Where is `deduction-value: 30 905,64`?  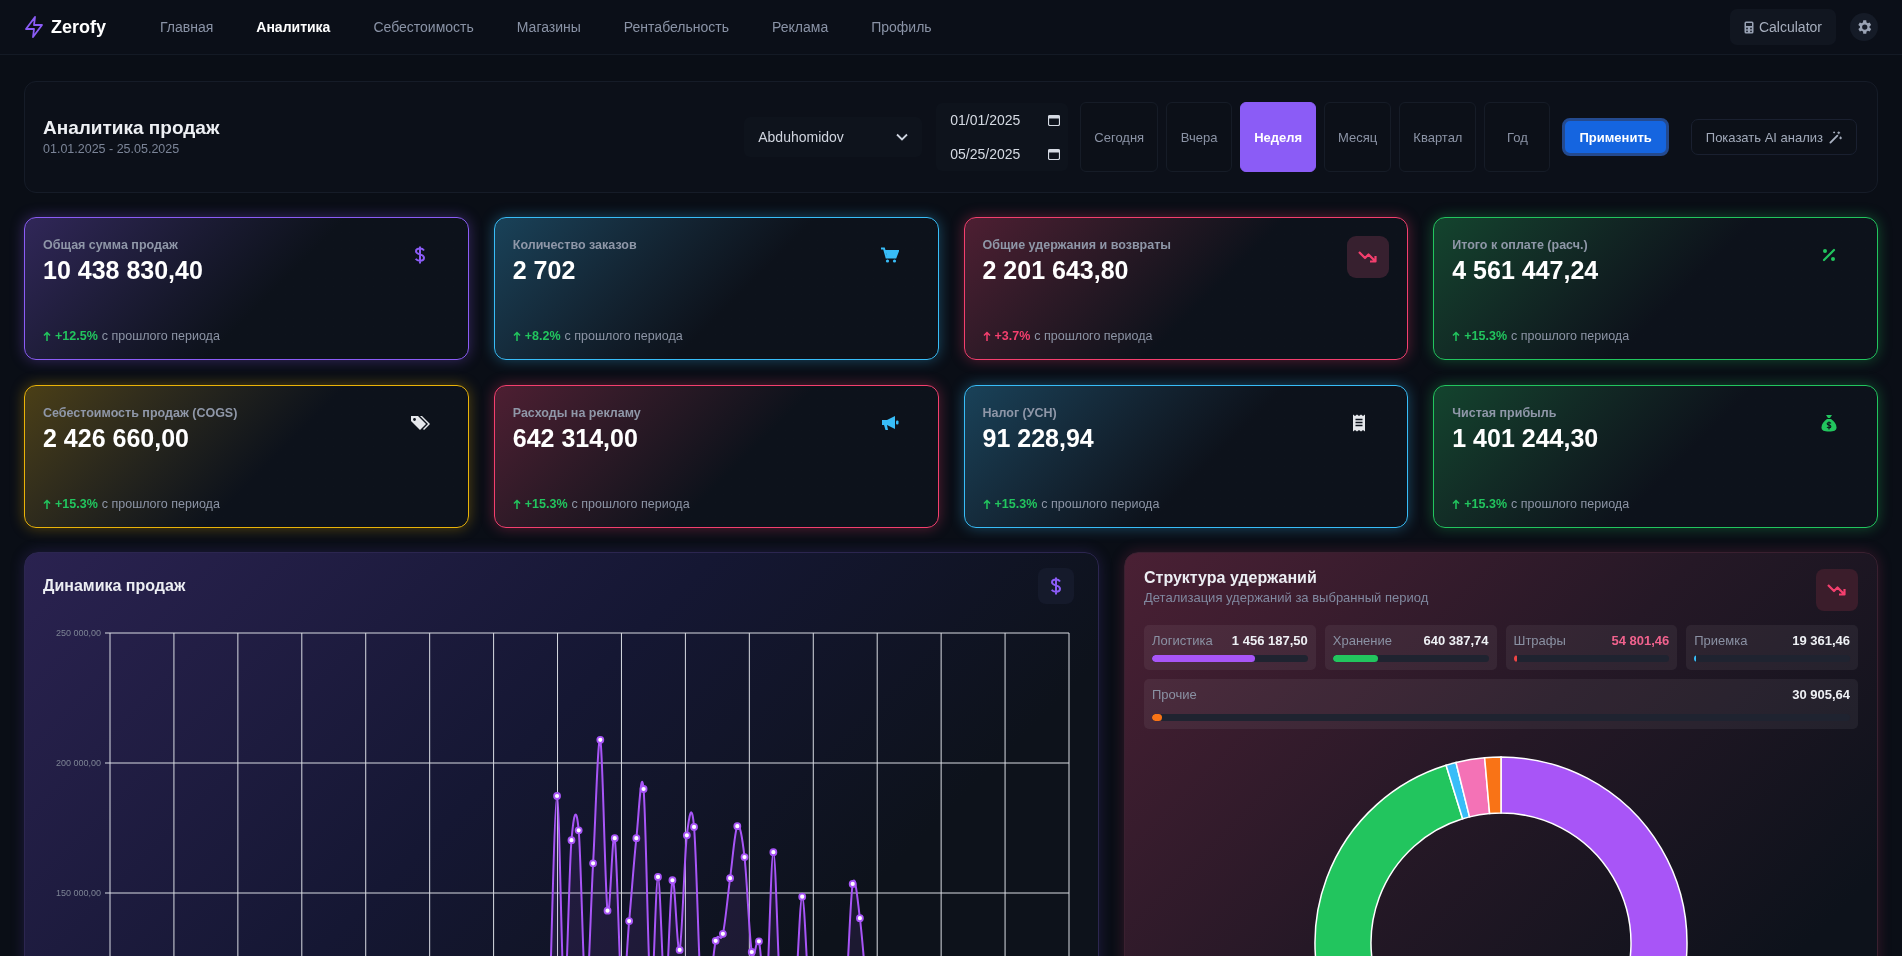 deduction-value: 30 905,64 is located at coordinates (1821, 694).